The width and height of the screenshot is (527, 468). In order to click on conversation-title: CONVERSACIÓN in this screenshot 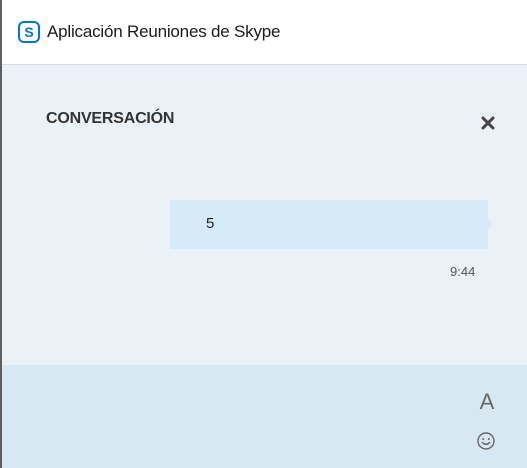, I will do `click(110, 118)`.